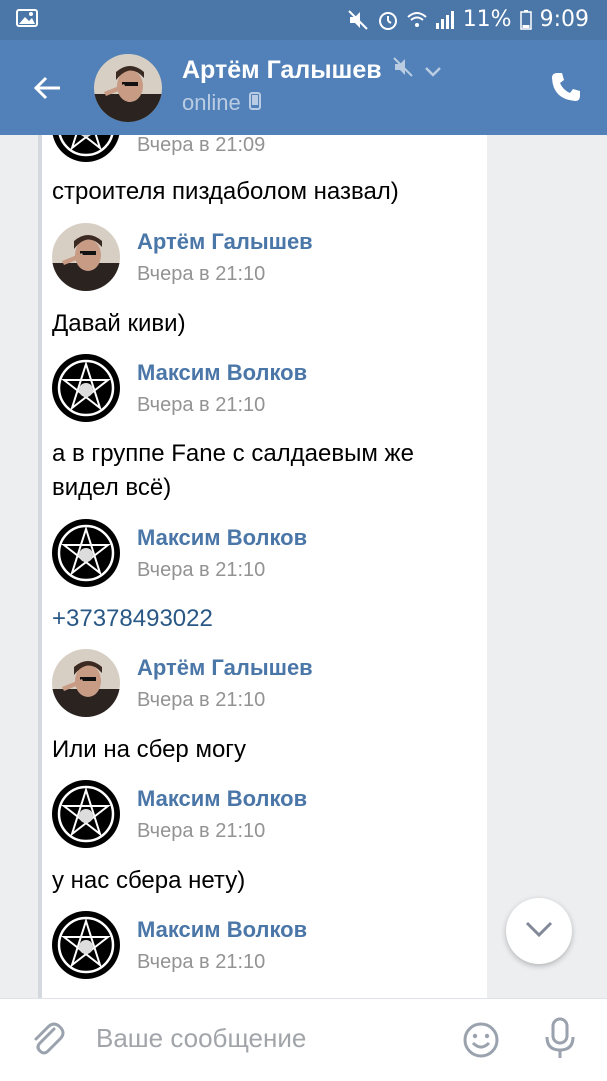 This screenshot has width=607, height=1081. Describe the element at coordinates (303, 20) in the screenshot. I see `status-bar: 11% 9:09` at that location.